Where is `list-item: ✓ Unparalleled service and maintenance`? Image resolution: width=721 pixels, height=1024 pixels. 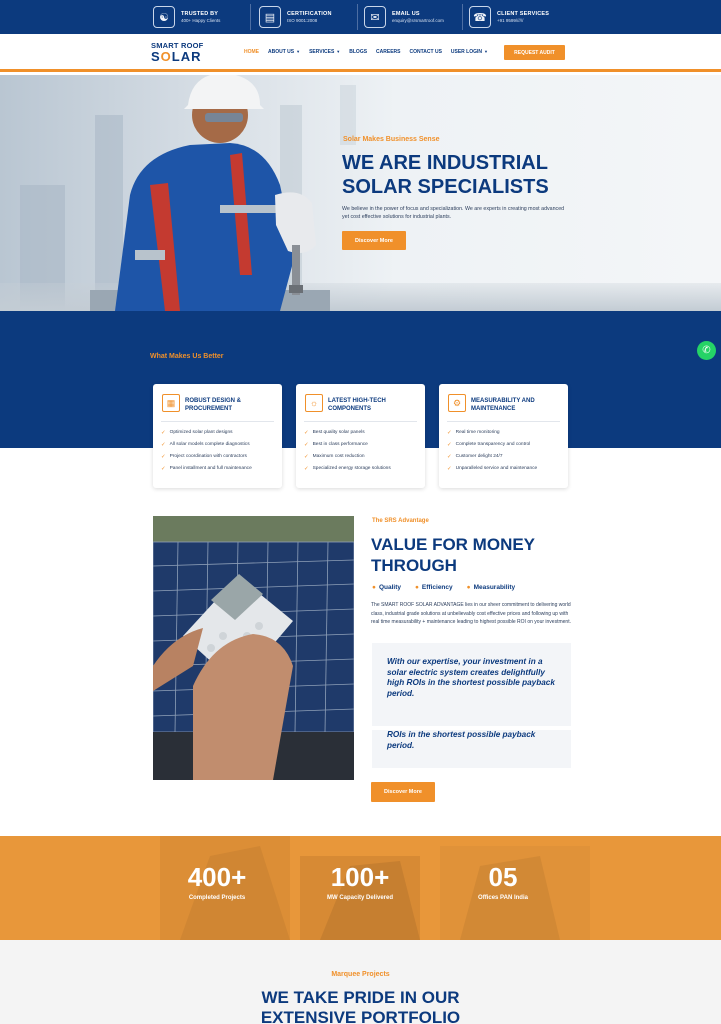 list-item: ✓ Unparalleled service and maintenance is located at coordinates (492, 472).